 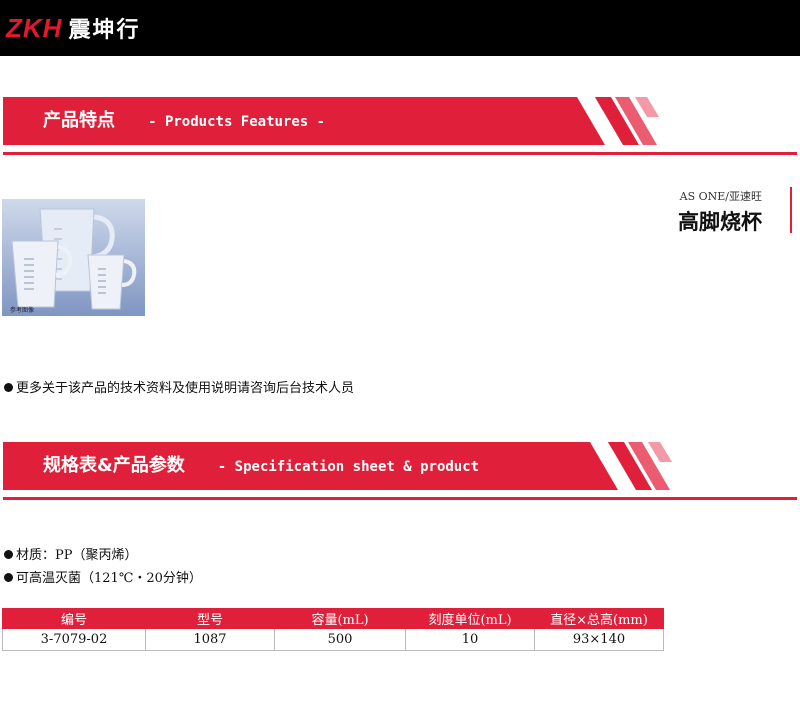 What do you see at coordinates (348, 467) in the screenshot?
I see `spec-title-en: - Specification sheet & product` at bounding box center [348, 467].